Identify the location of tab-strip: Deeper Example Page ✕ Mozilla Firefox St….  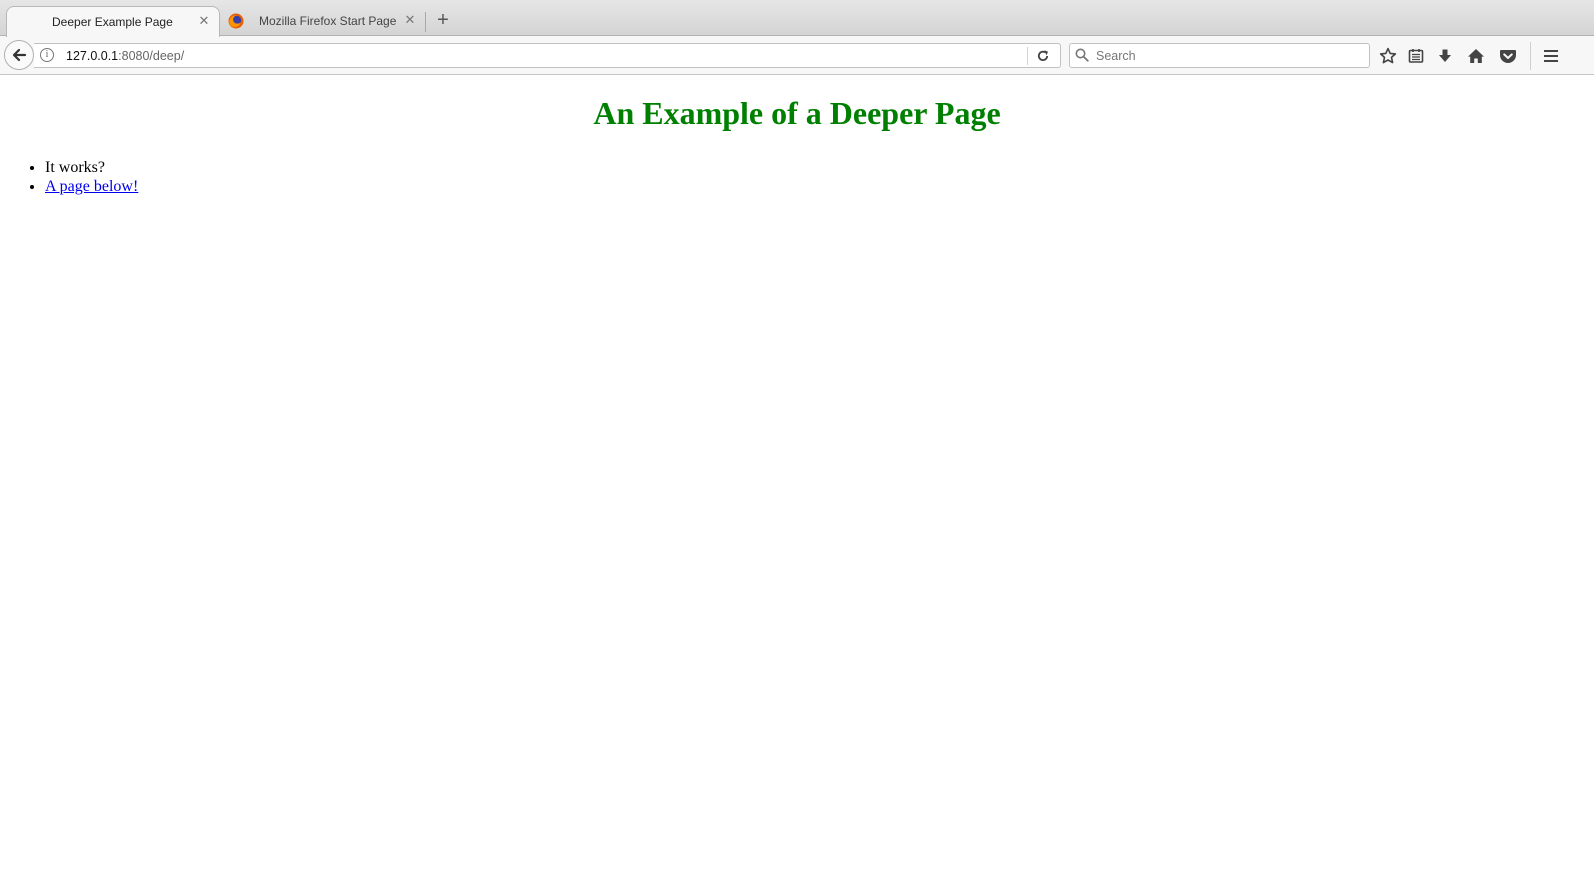
(797, 18).